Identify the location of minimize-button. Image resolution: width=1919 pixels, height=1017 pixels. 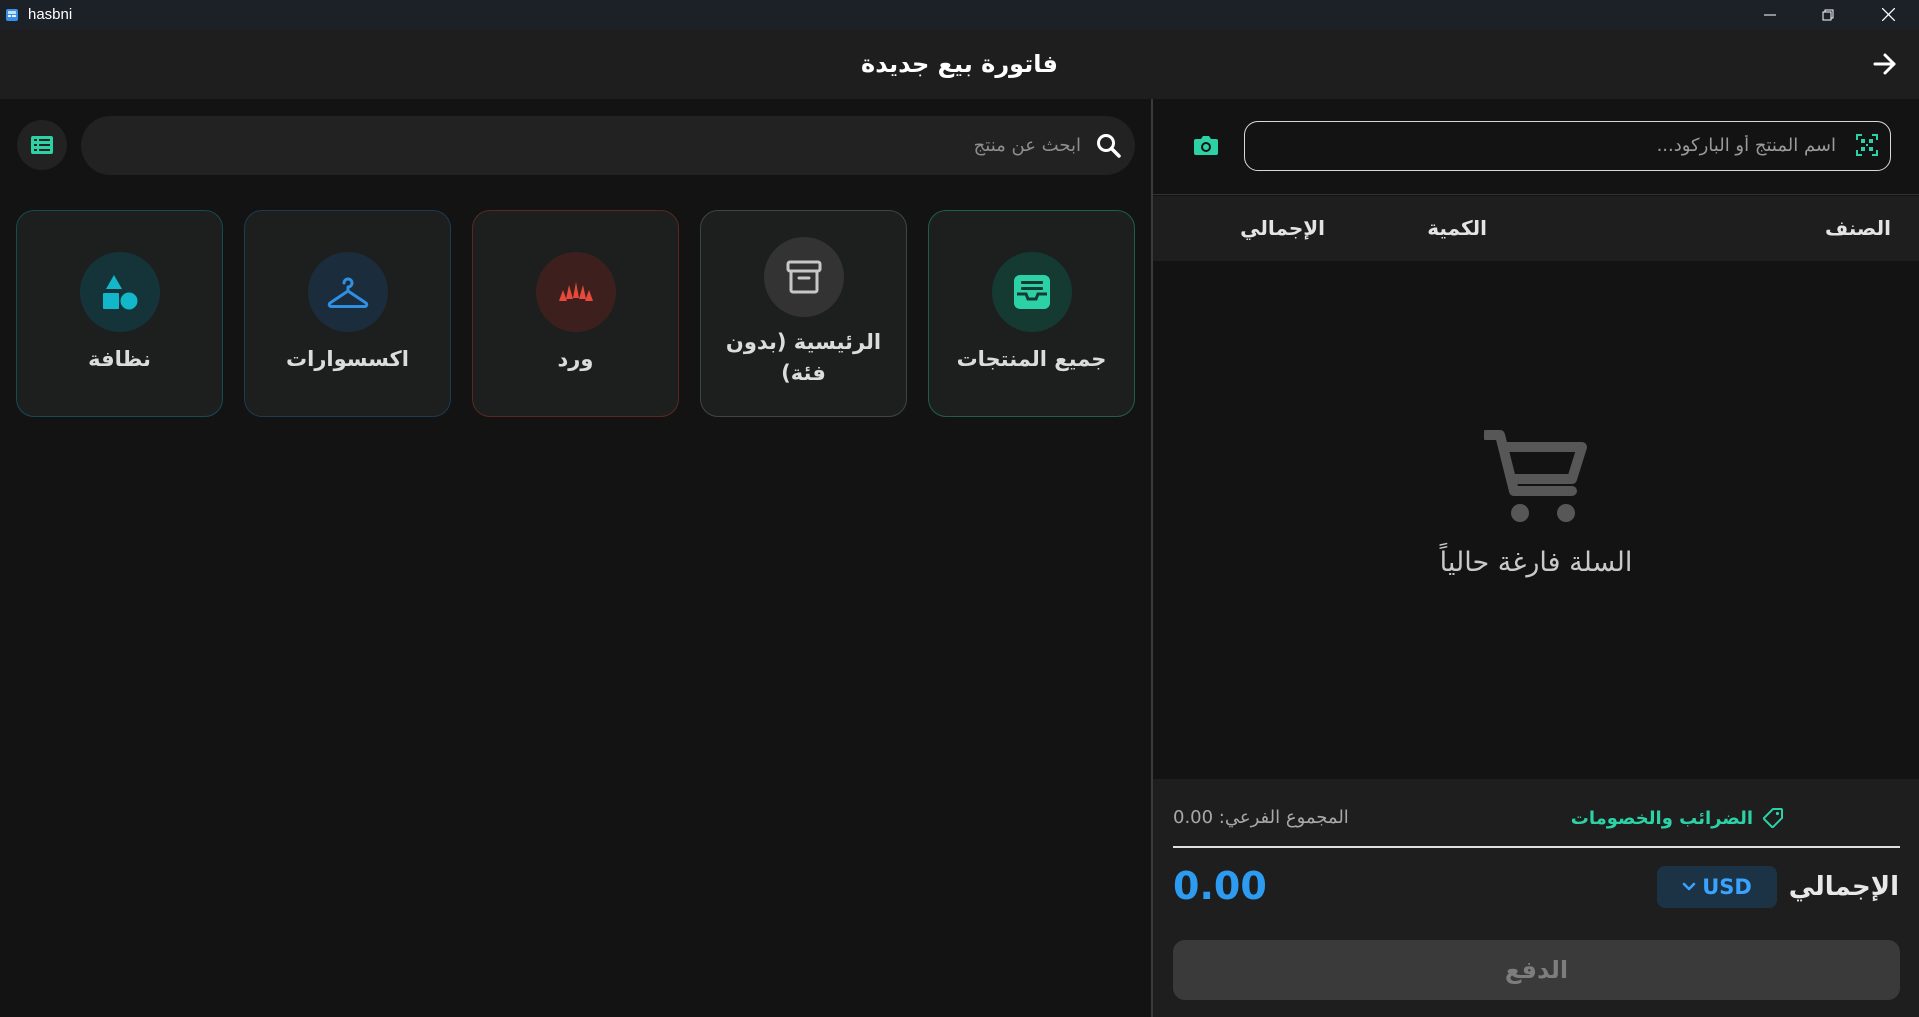
(1770, 14).